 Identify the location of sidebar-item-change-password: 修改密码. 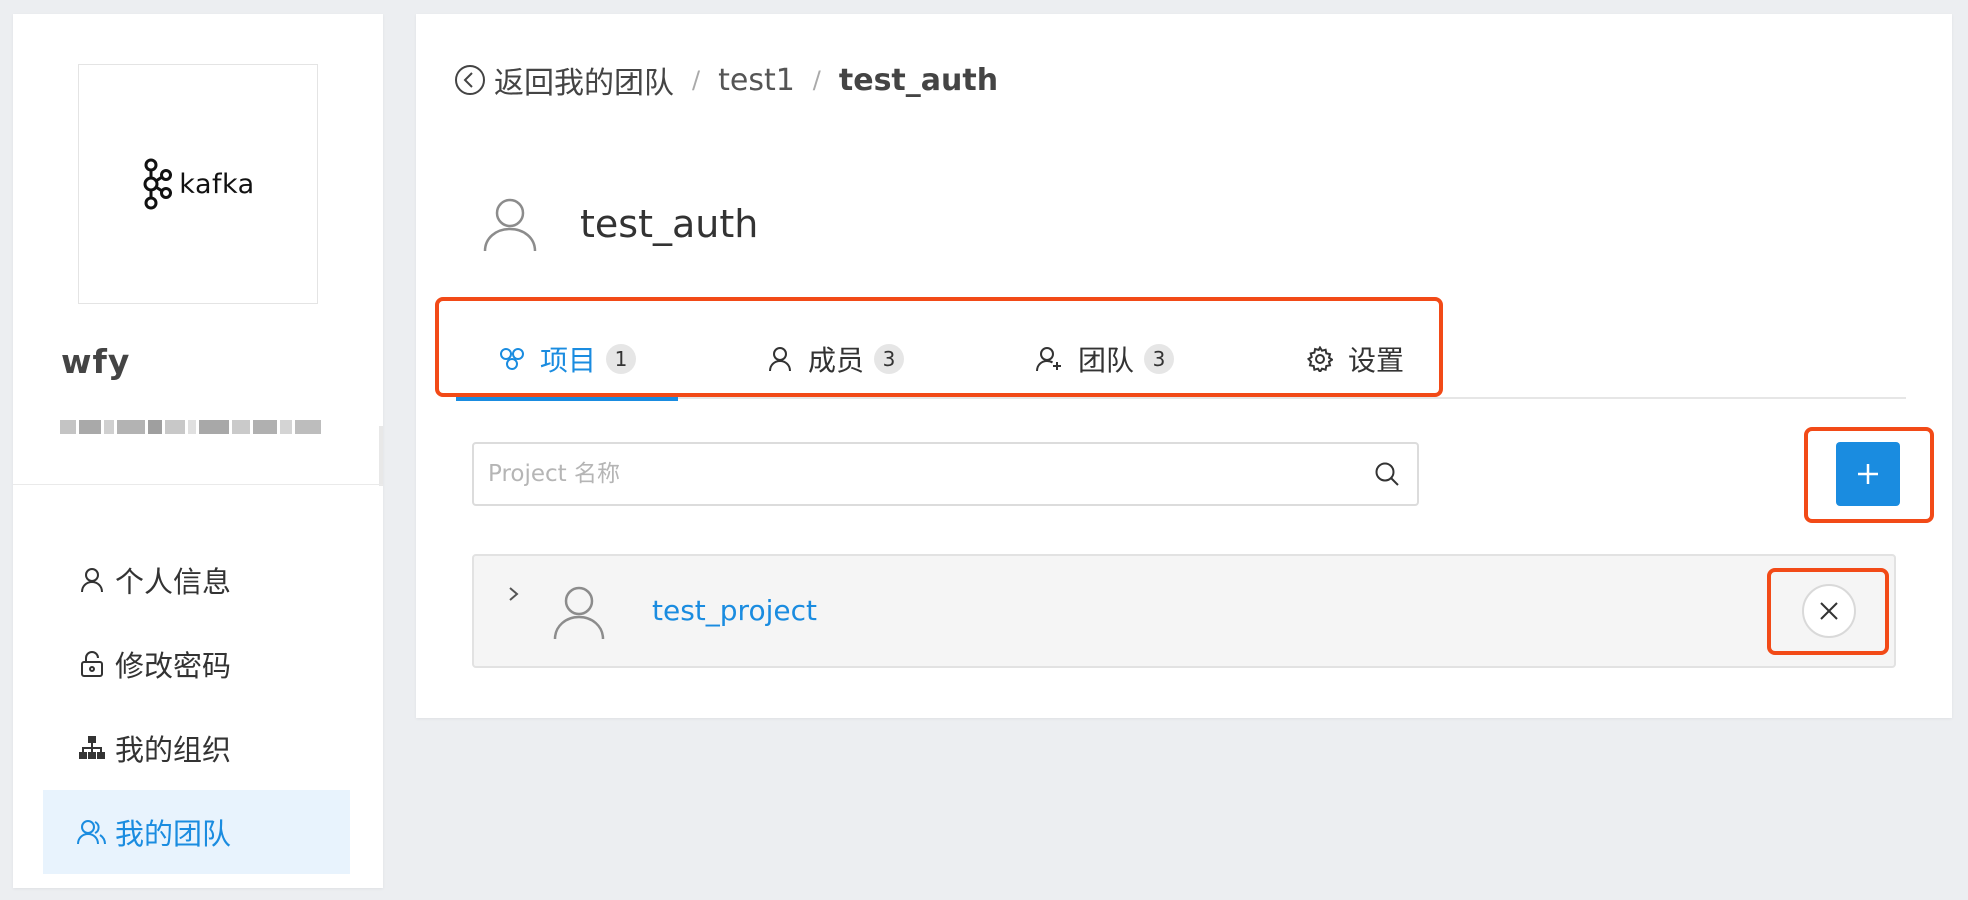
(196, 664).